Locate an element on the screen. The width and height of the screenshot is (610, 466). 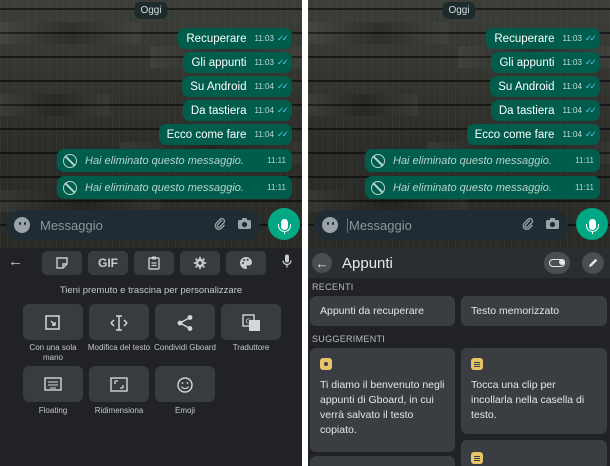
share-icon is located at coordinates (185, 323).